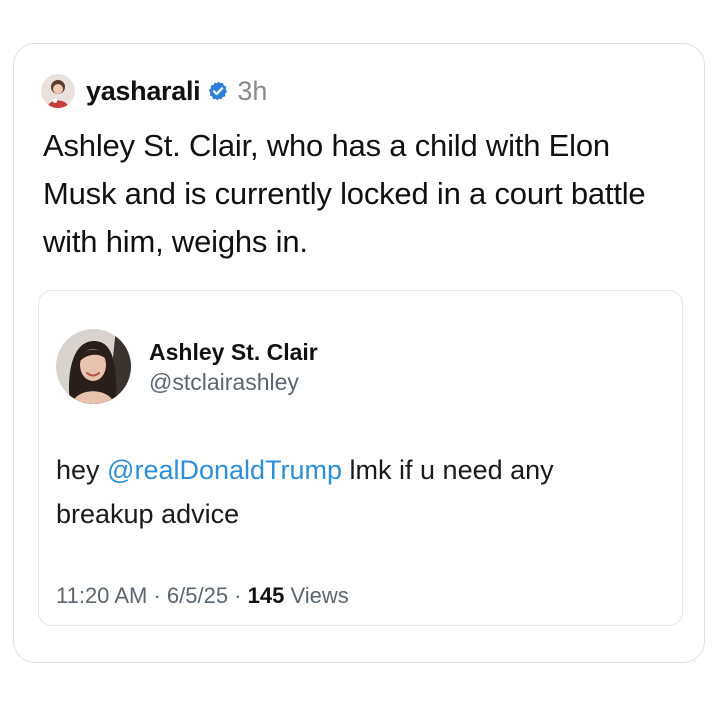  What do you see at coordinates (224, 382) in the screenshot?
I see `tweet-author-handle: @stclairashley` at bounding box center [224, 382].